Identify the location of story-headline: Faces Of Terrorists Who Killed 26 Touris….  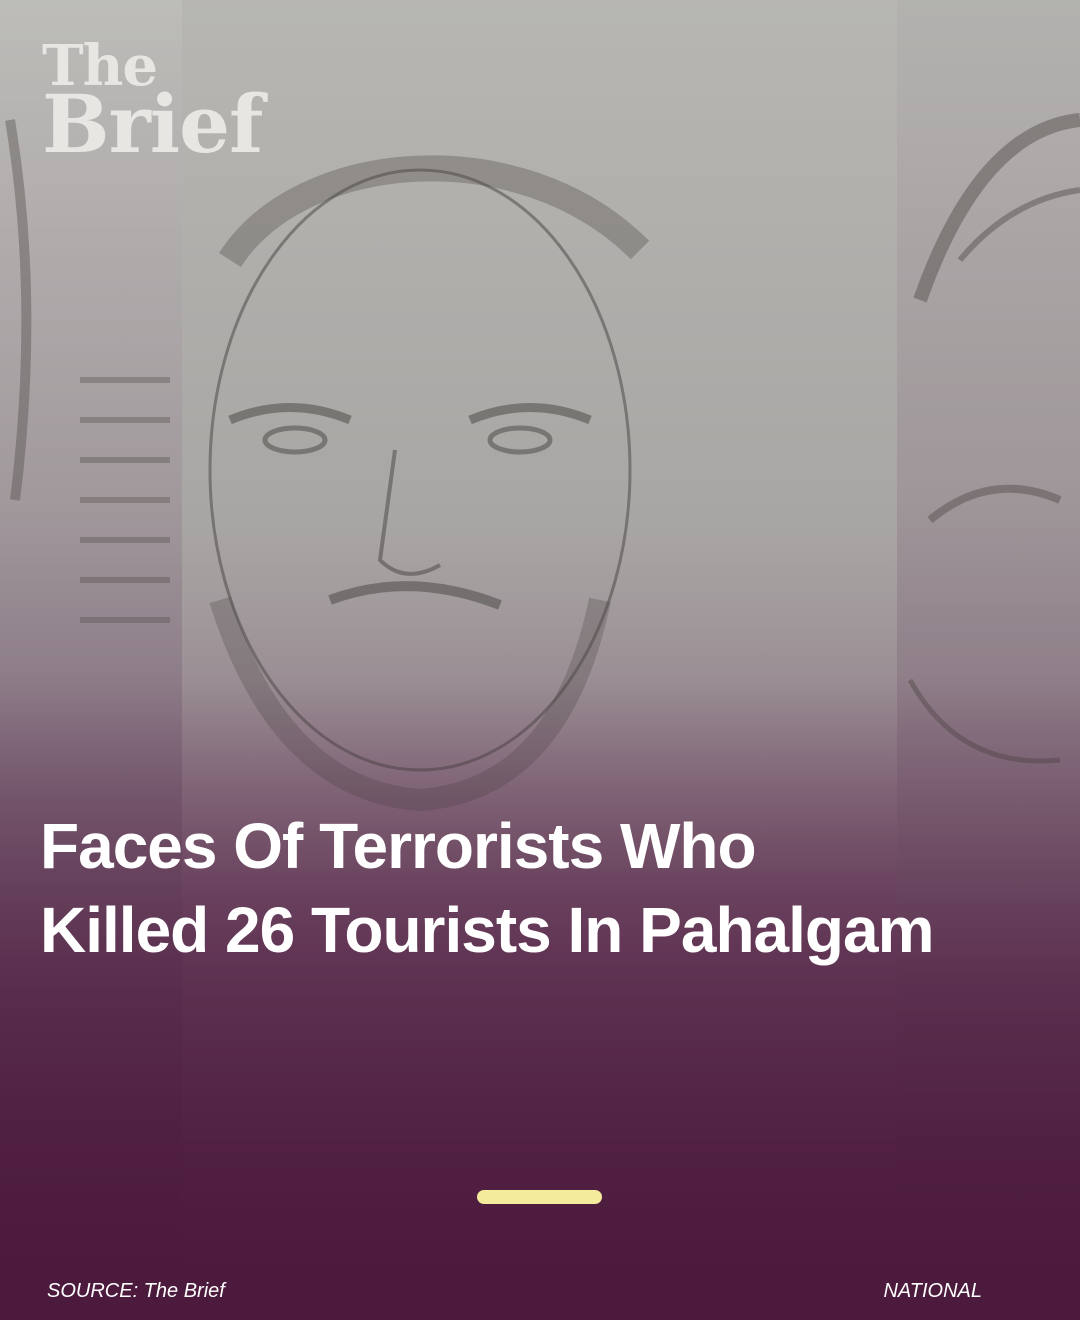
(487, 888).